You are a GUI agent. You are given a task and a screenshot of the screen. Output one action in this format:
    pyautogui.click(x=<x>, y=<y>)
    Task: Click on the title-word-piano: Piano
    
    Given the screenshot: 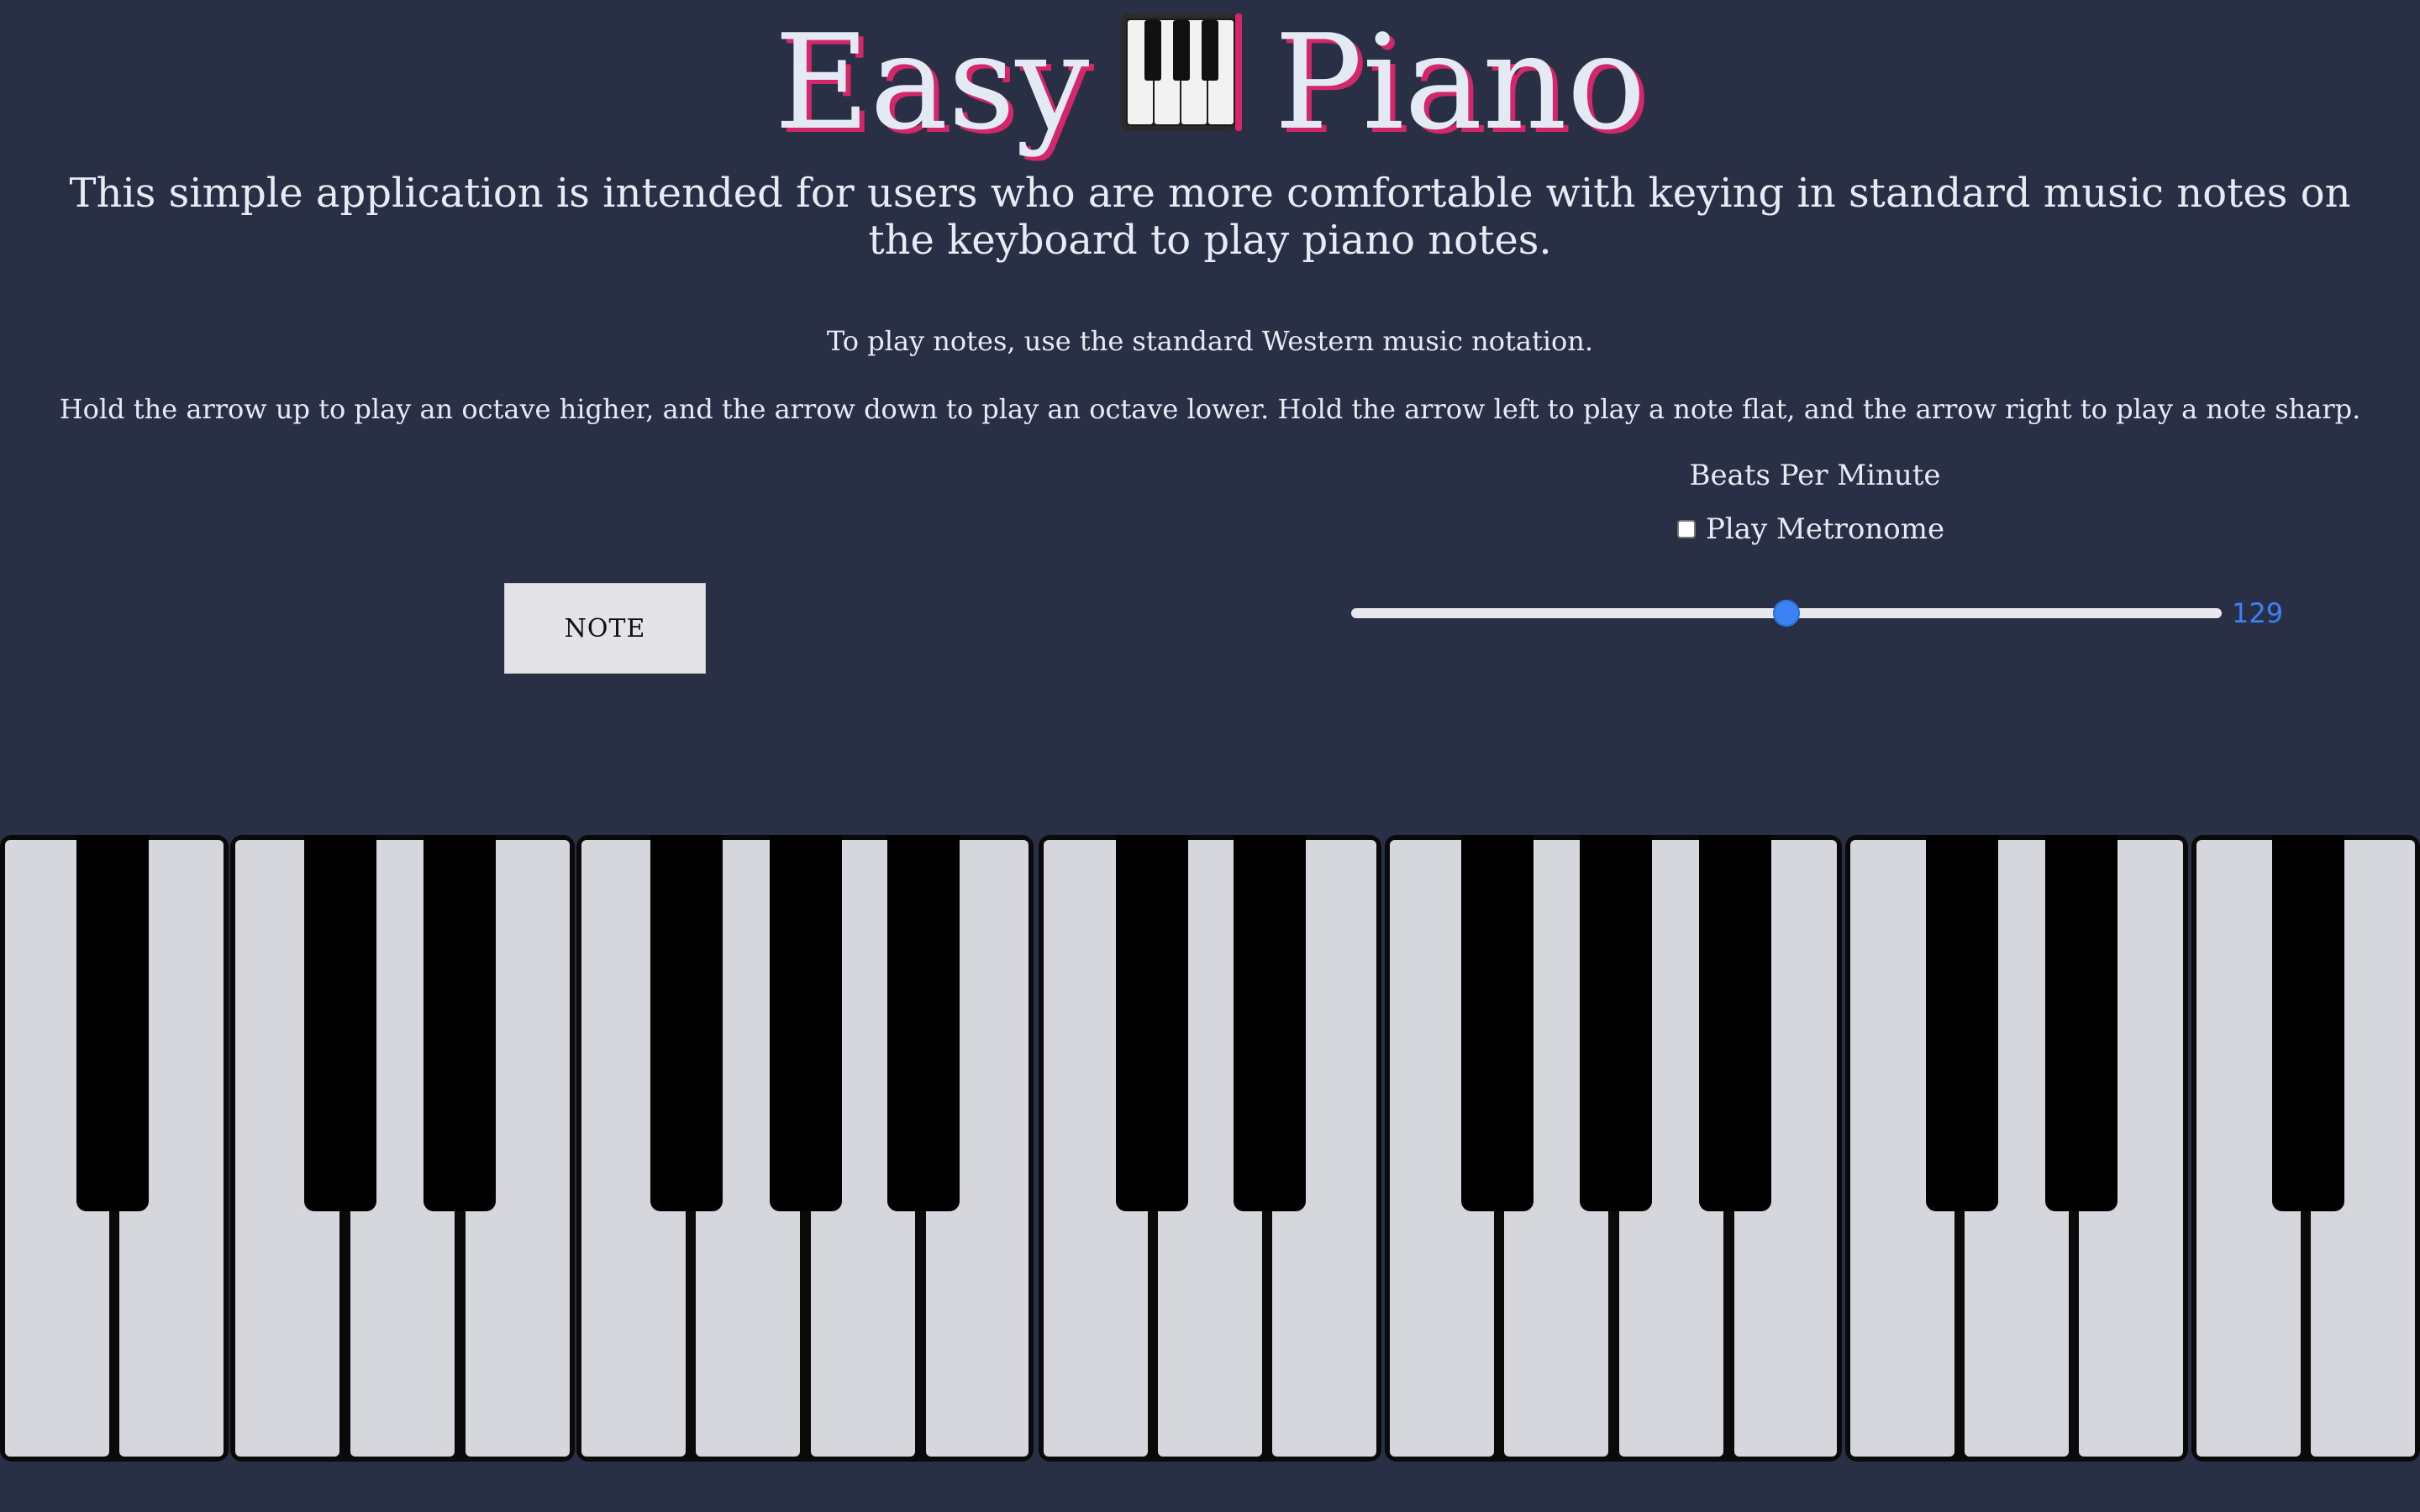 What is the action you would take?
    pyautogui.click(x=1460, y=82)
    